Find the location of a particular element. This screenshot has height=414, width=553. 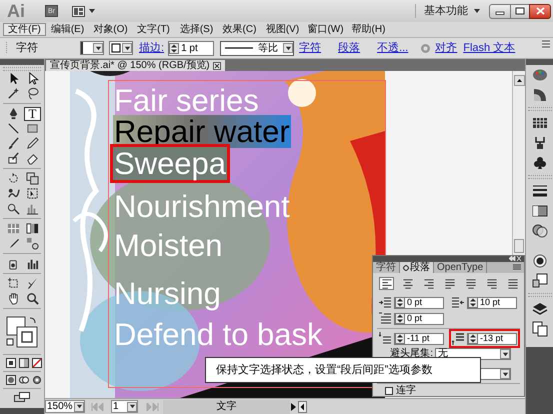

panel-link: 段落 is located at coordinates (349, 48).